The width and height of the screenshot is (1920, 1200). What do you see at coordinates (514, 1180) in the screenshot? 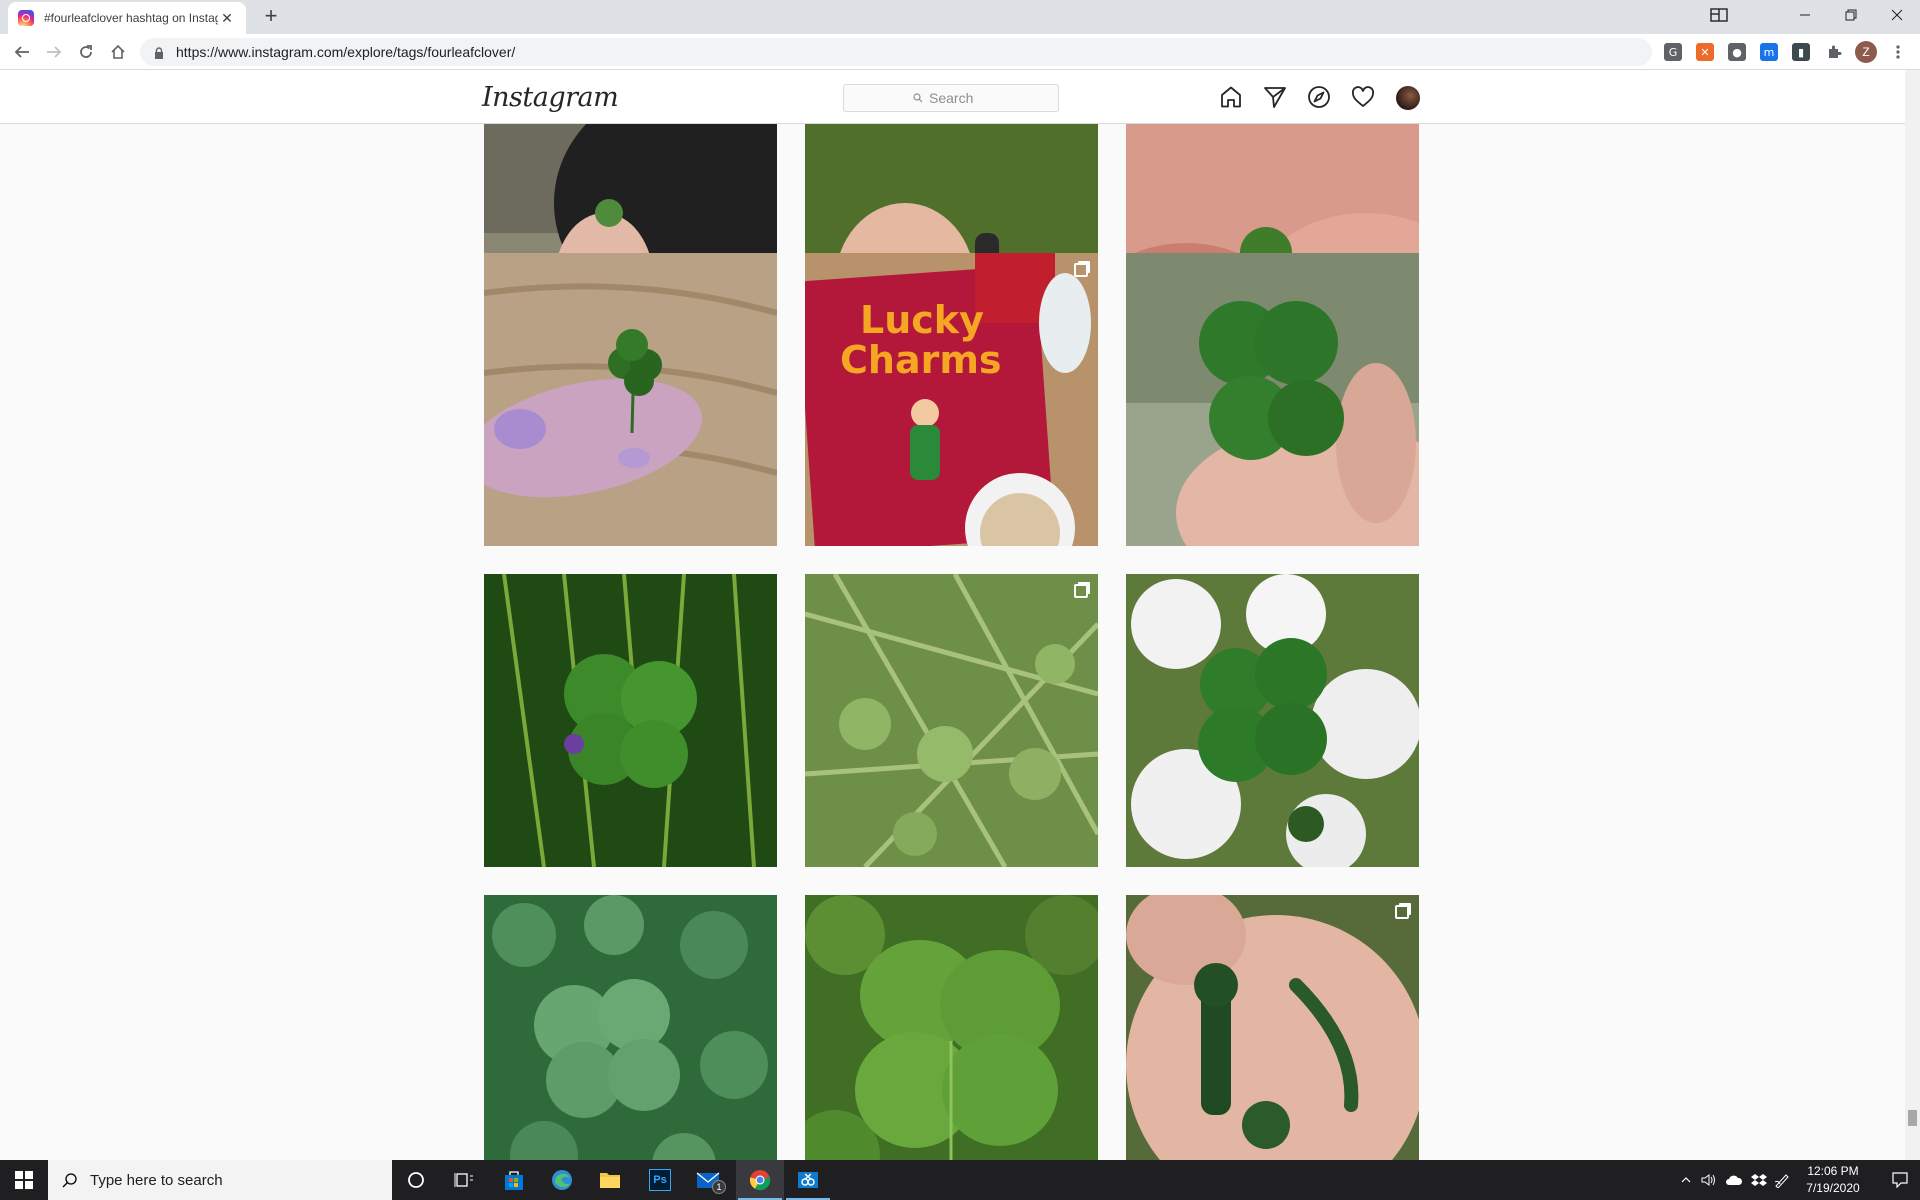
I see `microsoft-store-icon` at bounding box center [514, 1180].